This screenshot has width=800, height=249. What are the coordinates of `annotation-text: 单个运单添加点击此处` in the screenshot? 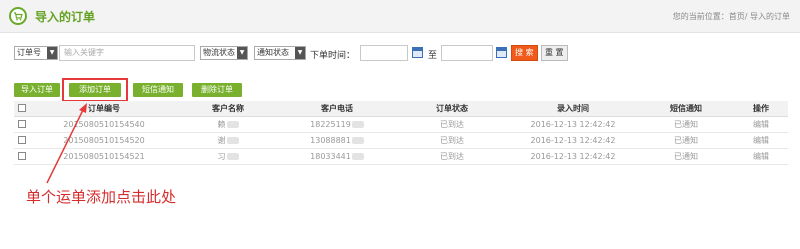 It's located at (101, 197).